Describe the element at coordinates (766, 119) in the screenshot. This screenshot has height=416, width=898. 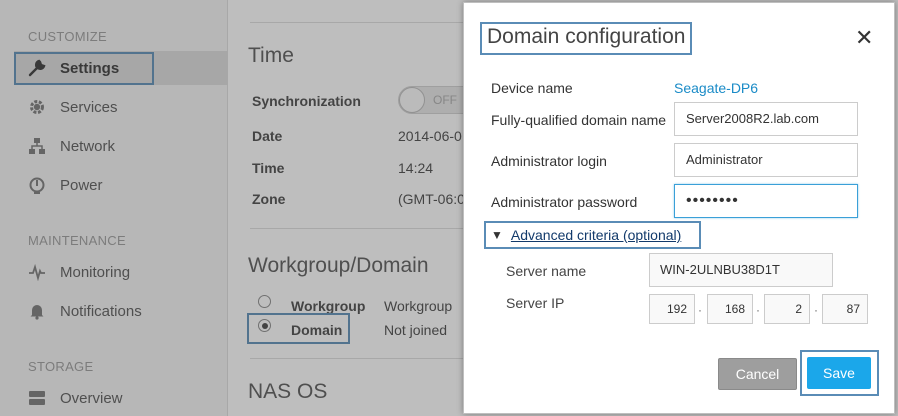
I see `fqdn-field: Server2008R2.lab.com` at that location.